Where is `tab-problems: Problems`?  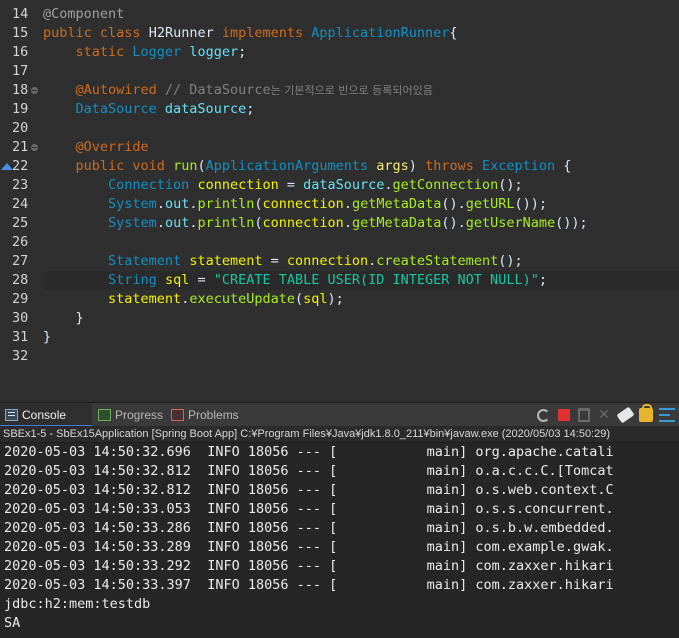 tab-problems: Problems is located at coordinates (205, 415).